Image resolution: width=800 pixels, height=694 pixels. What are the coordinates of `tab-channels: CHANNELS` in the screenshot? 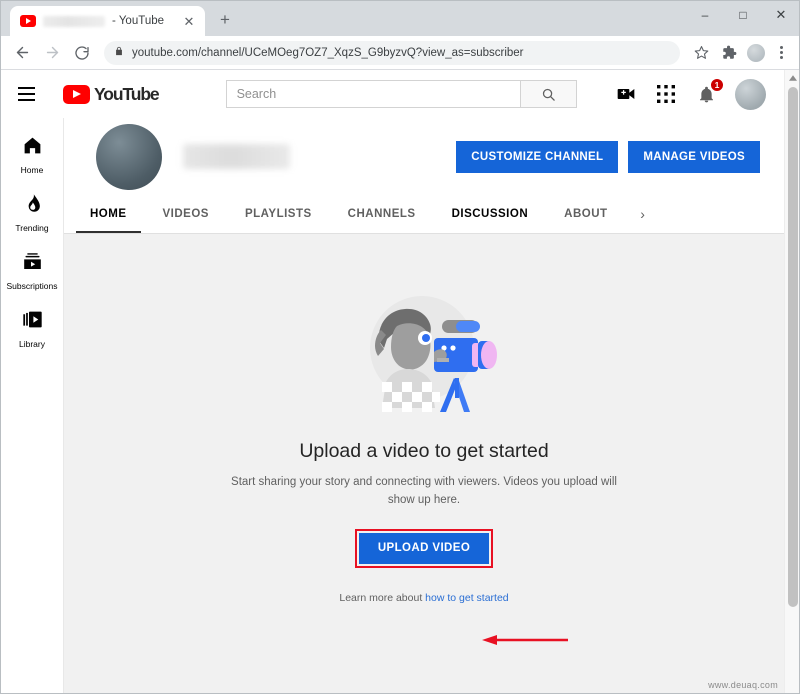 It's located at (382, 214).